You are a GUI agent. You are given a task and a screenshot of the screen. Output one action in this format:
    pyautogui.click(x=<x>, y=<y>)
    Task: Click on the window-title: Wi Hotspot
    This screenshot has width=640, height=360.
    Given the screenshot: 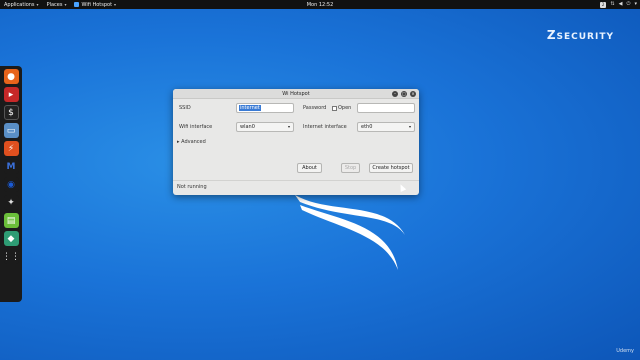 What is the action you would take?
    pyautogui.click(x=296, y=94)
    